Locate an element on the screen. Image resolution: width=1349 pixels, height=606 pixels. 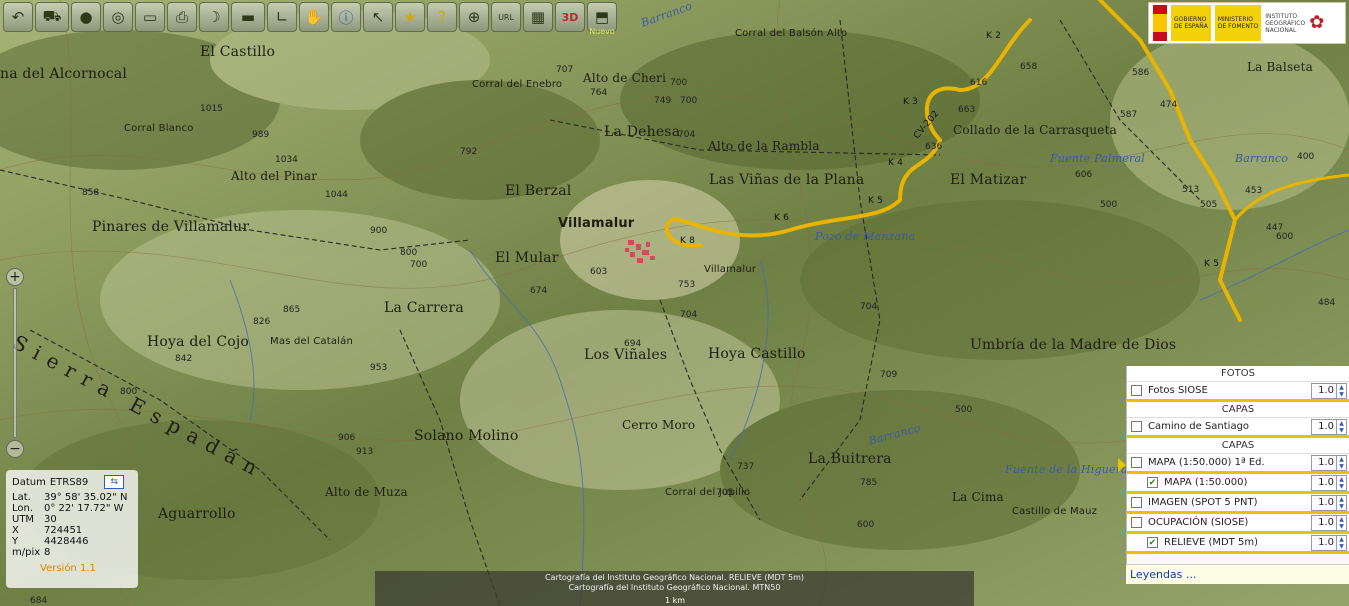
road-label: K 4 is located at coordinates (896, 163).